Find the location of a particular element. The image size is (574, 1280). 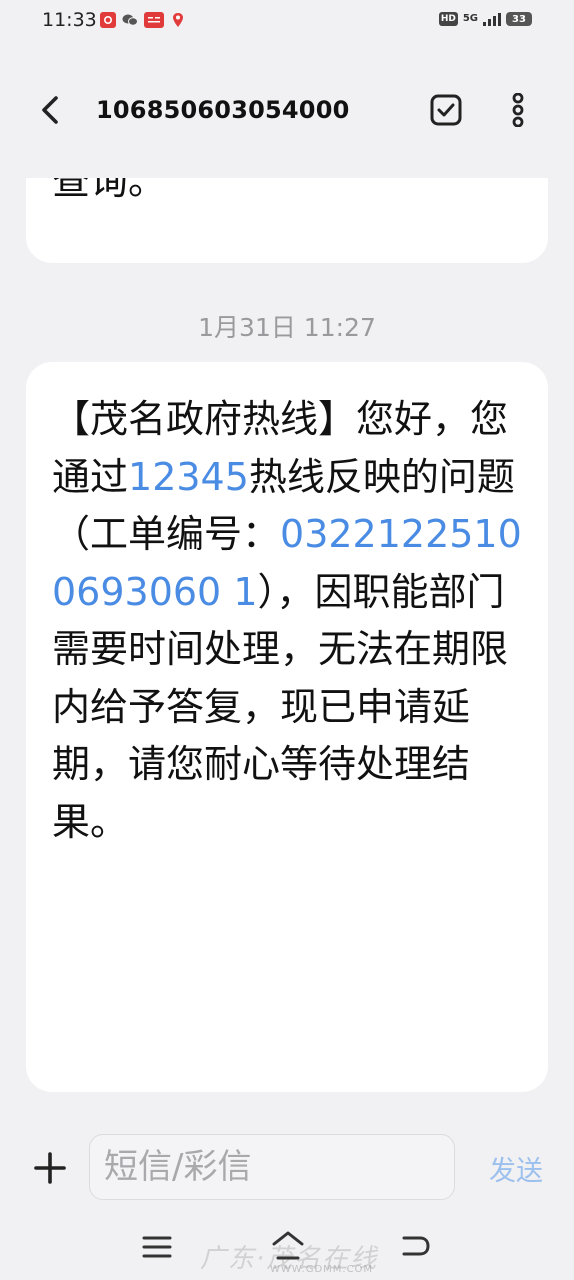

wechat-icon is located at coordinates (130, 20).